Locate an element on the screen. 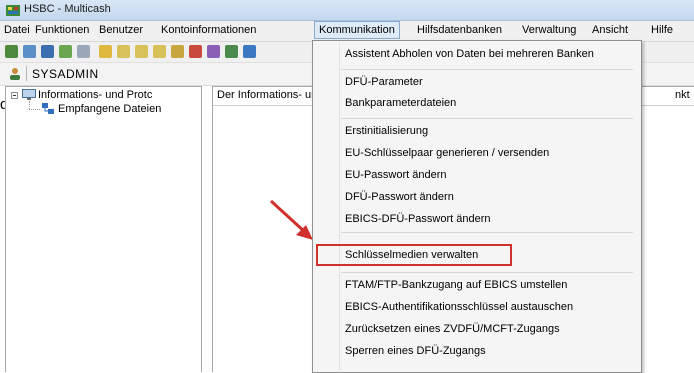 This screenshot has width=694, height=373. menu-gutter is located at coordinates (339, 206).